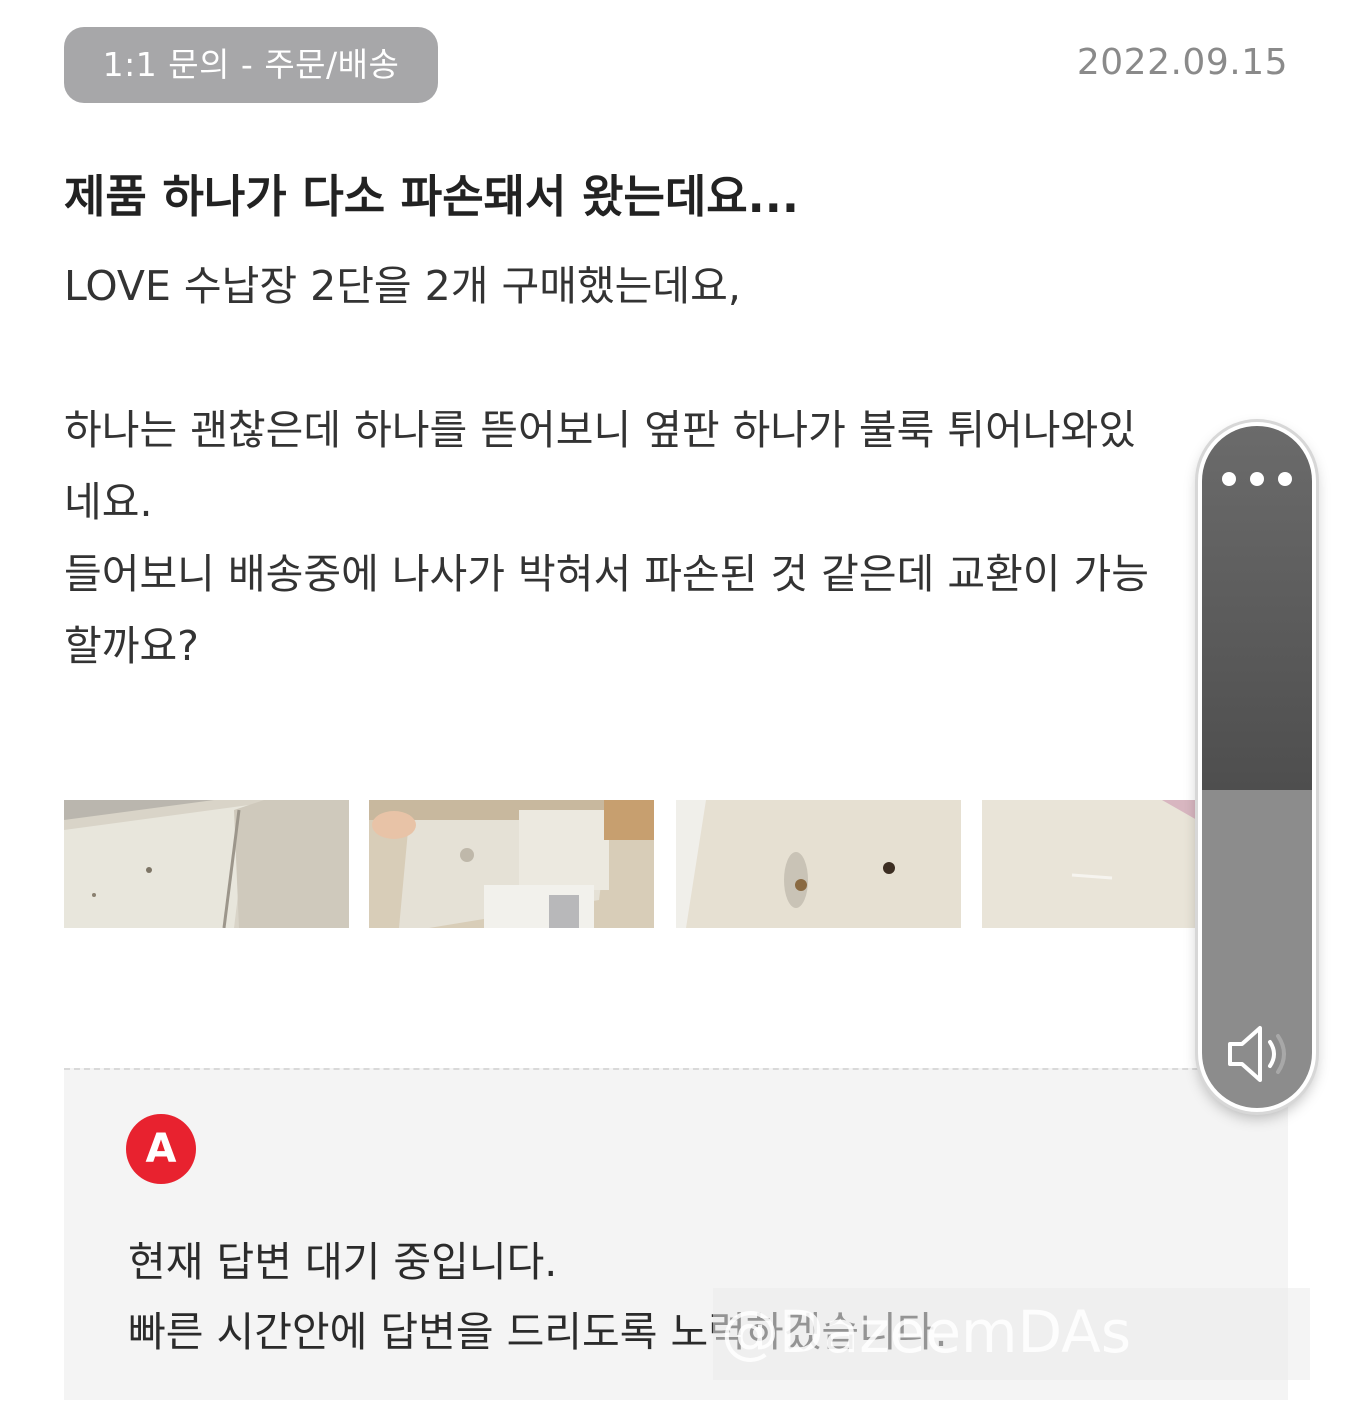  I want to click on watermark: @DazeemDAs, so click(1011, 1334).